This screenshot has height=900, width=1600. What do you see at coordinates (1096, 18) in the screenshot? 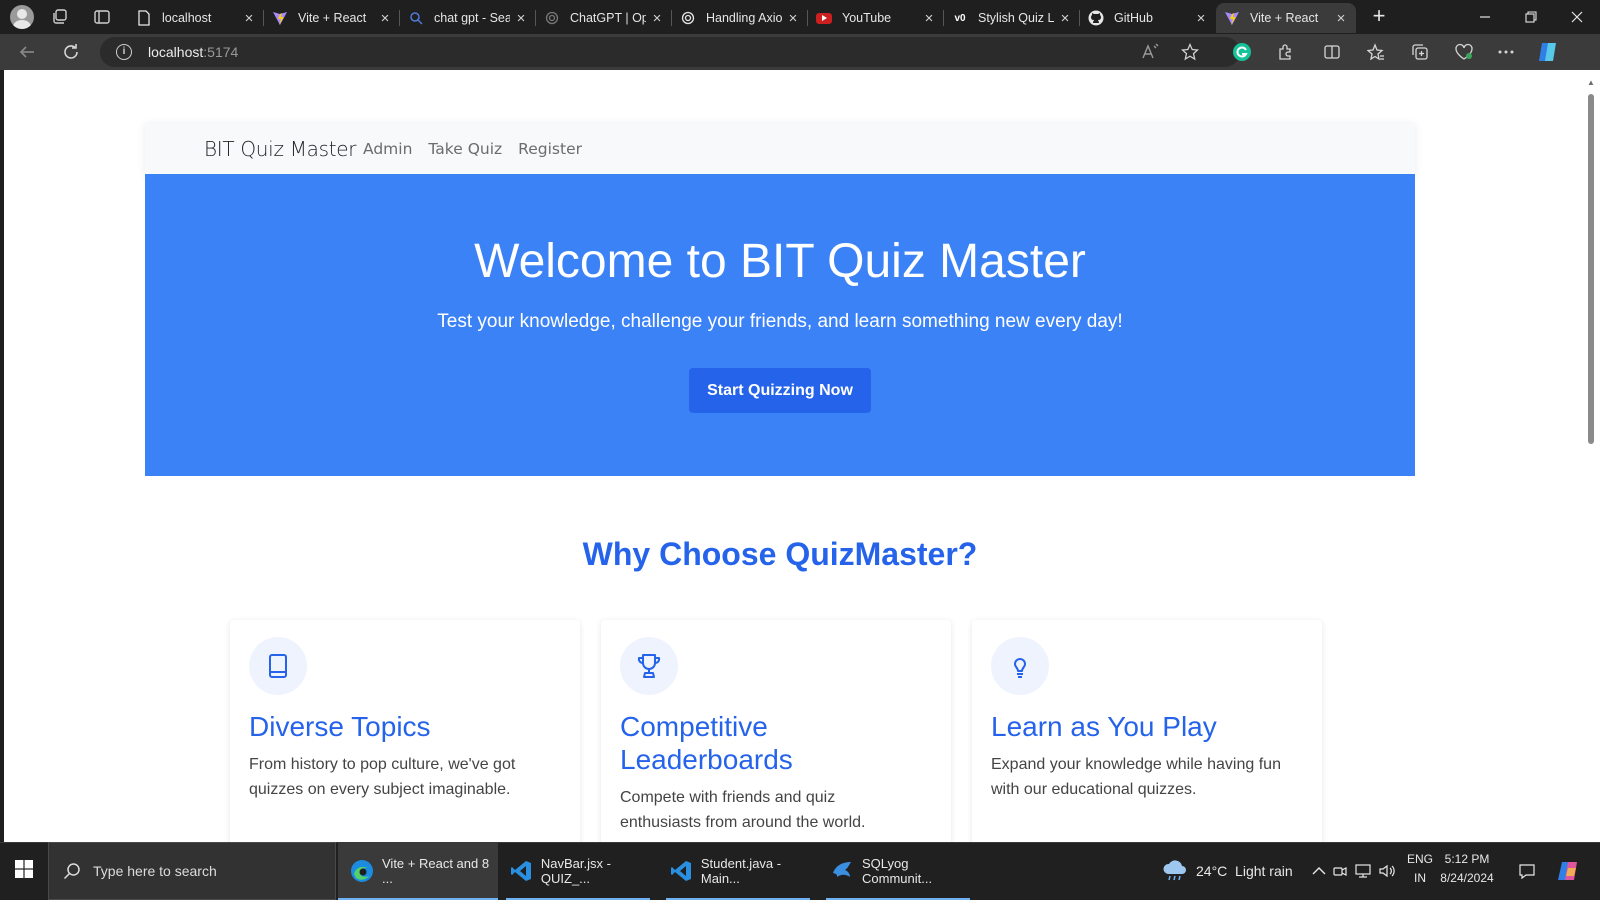
I see `github-icon` at bounding box center [1096, 18].